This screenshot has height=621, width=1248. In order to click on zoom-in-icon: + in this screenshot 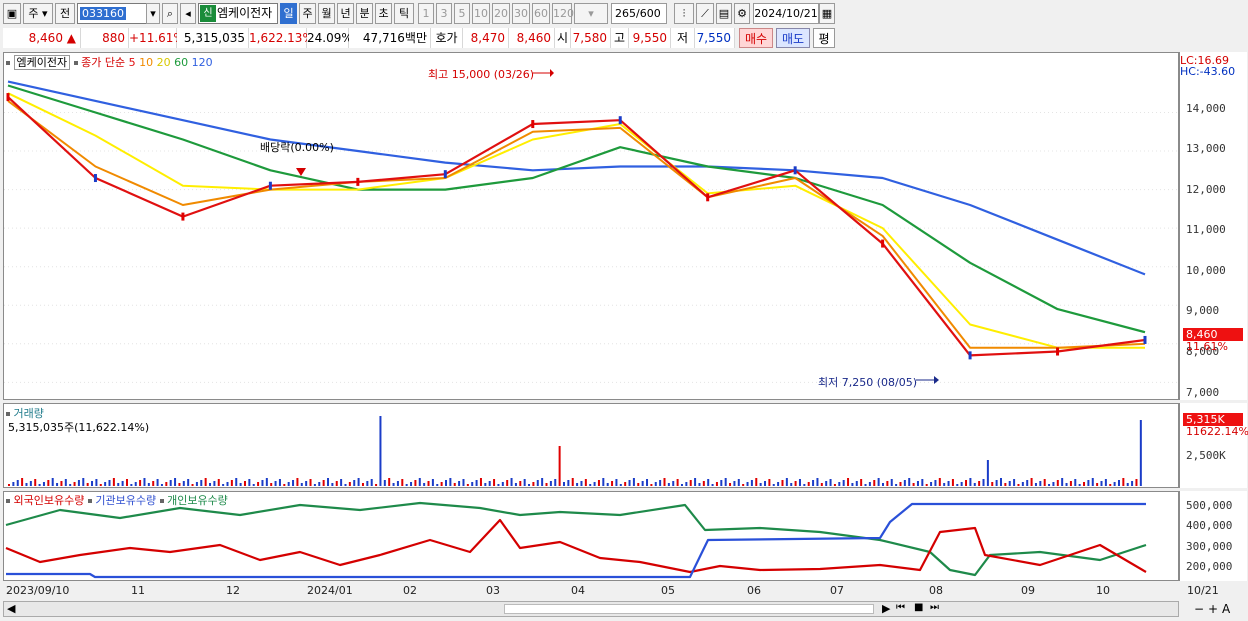, I will do `click(1213, 609)`.